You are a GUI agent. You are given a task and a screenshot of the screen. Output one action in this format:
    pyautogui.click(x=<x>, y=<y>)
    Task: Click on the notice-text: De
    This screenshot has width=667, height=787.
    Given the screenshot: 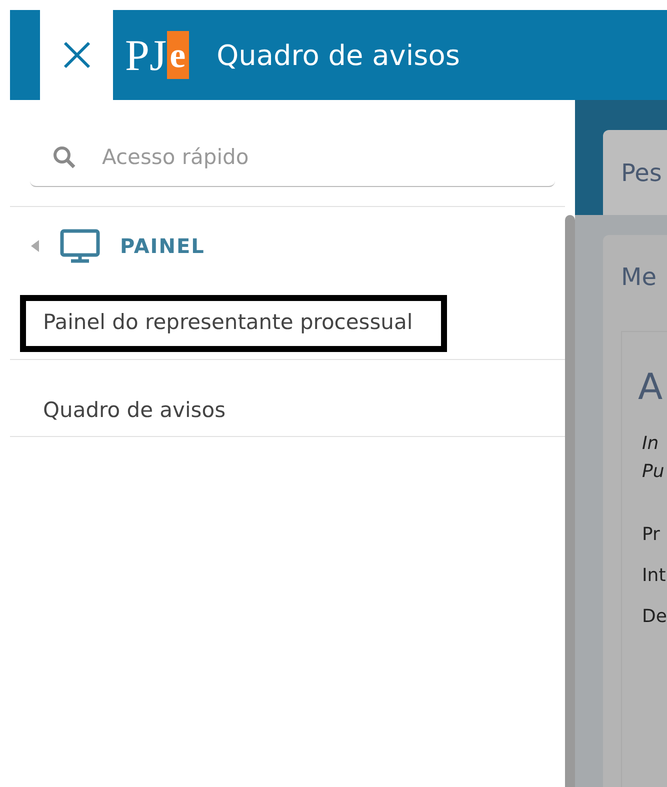 What is the action you would take?
    pyautogui.click(x=654, y=616)
    